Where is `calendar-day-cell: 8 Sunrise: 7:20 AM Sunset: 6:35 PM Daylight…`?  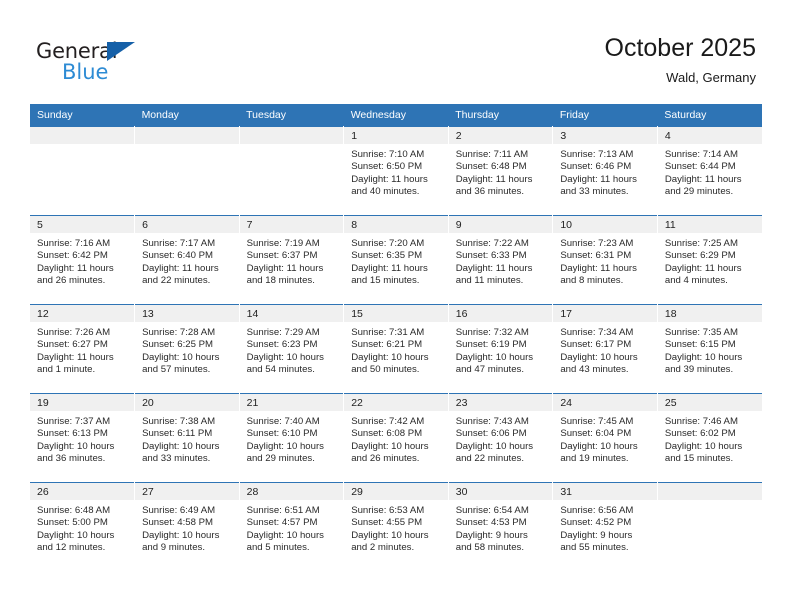 calendar-day-cell: 8 Sunrise: 7:20 AM Sunset: 6:35 PM Daylight… is located at coordinates (396, 260).